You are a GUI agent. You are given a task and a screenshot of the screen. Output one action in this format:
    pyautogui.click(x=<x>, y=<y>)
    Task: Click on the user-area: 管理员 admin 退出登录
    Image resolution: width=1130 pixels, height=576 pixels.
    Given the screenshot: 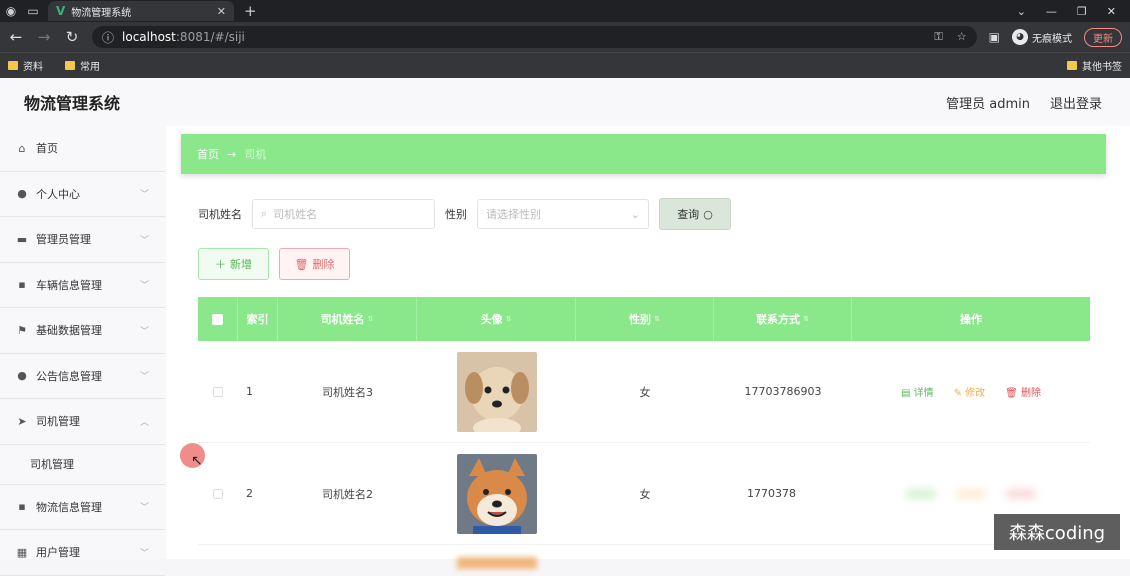 What is the action you would take?
    pyautogui.click(x=1026, y=102)
    